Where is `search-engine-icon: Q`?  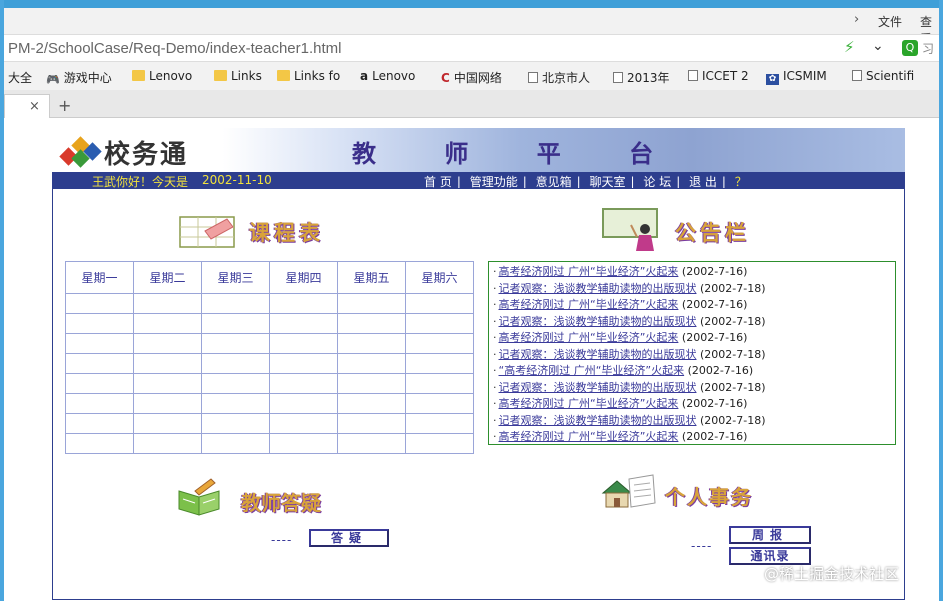
search-engine-icon: Q is located at coordinates (910, 48).